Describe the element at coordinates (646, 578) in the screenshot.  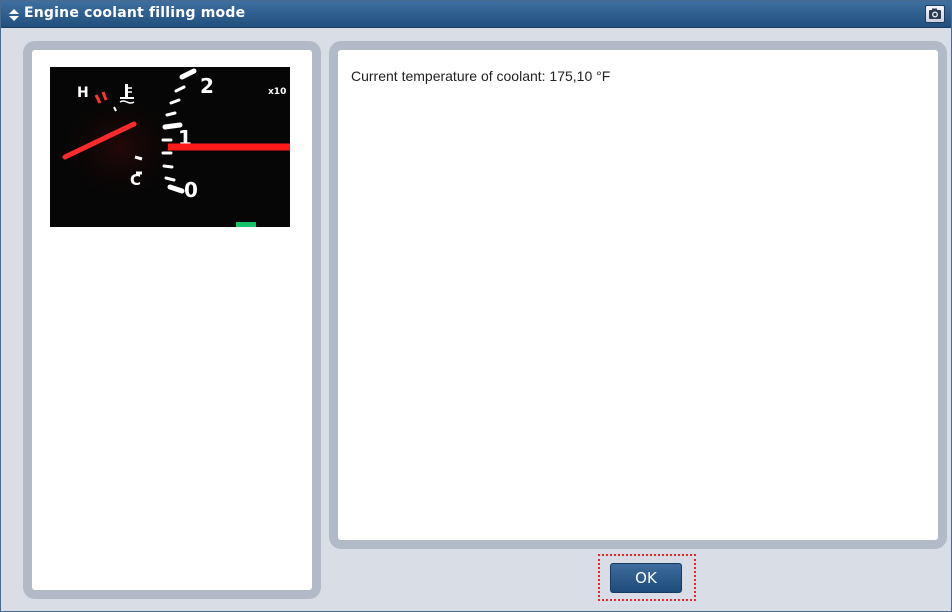
I see `ok-button: OK` at that location.